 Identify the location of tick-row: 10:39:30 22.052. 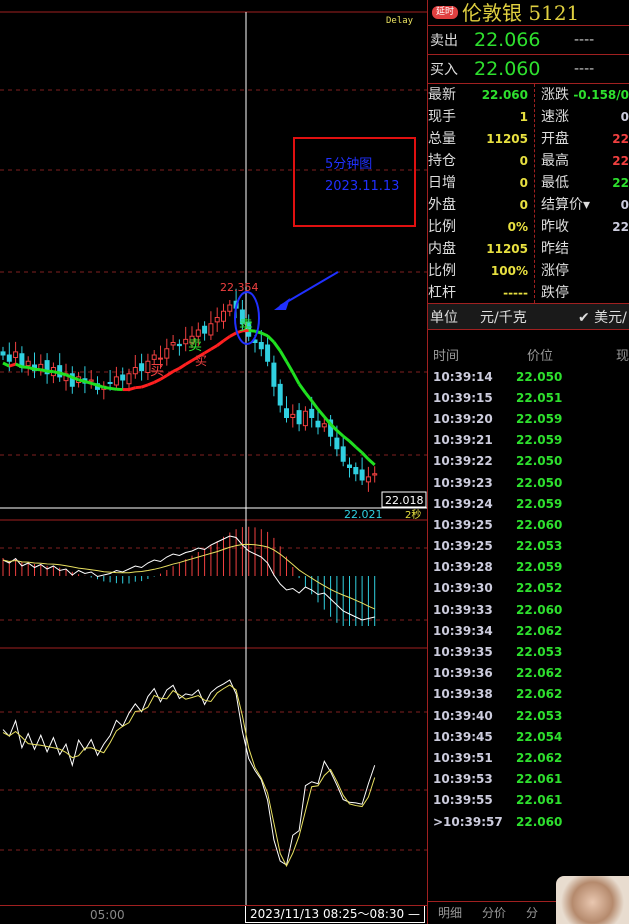
(528, 588).